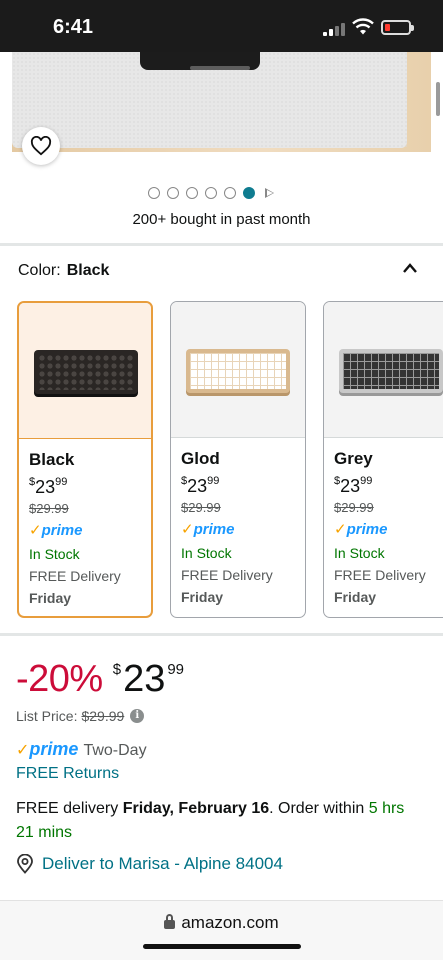 The image size is (443, 960). Describe the element at coordinates (170, 921) in the screenshot. I see `lock-icon` at that location.